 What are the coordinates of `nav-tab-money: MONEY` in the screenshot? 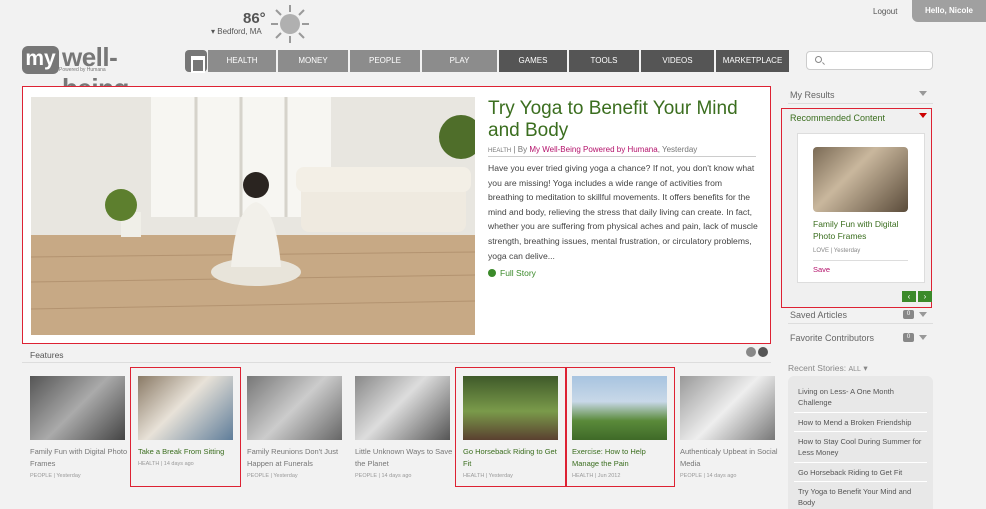 It's located at (313, 61).